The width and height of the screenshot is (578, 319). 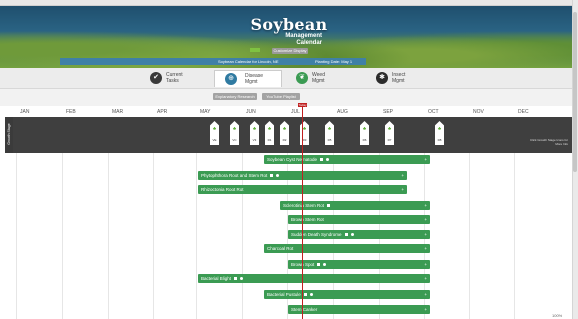 I want to click on tab-label: Current Tasks, so click(x=174, y=78).